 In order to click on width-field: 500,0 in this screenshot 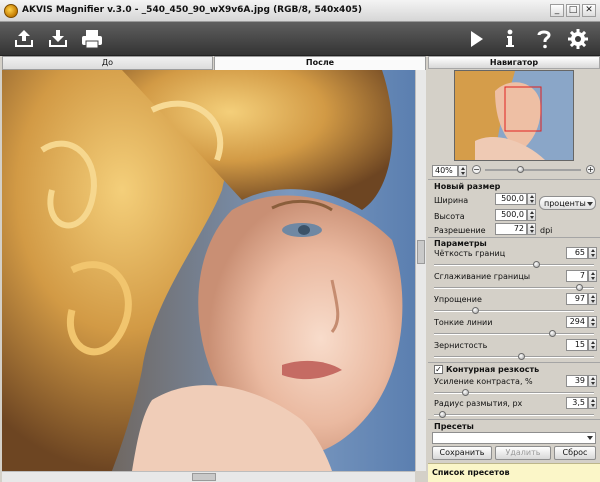, I will do `click(511, 199)`.